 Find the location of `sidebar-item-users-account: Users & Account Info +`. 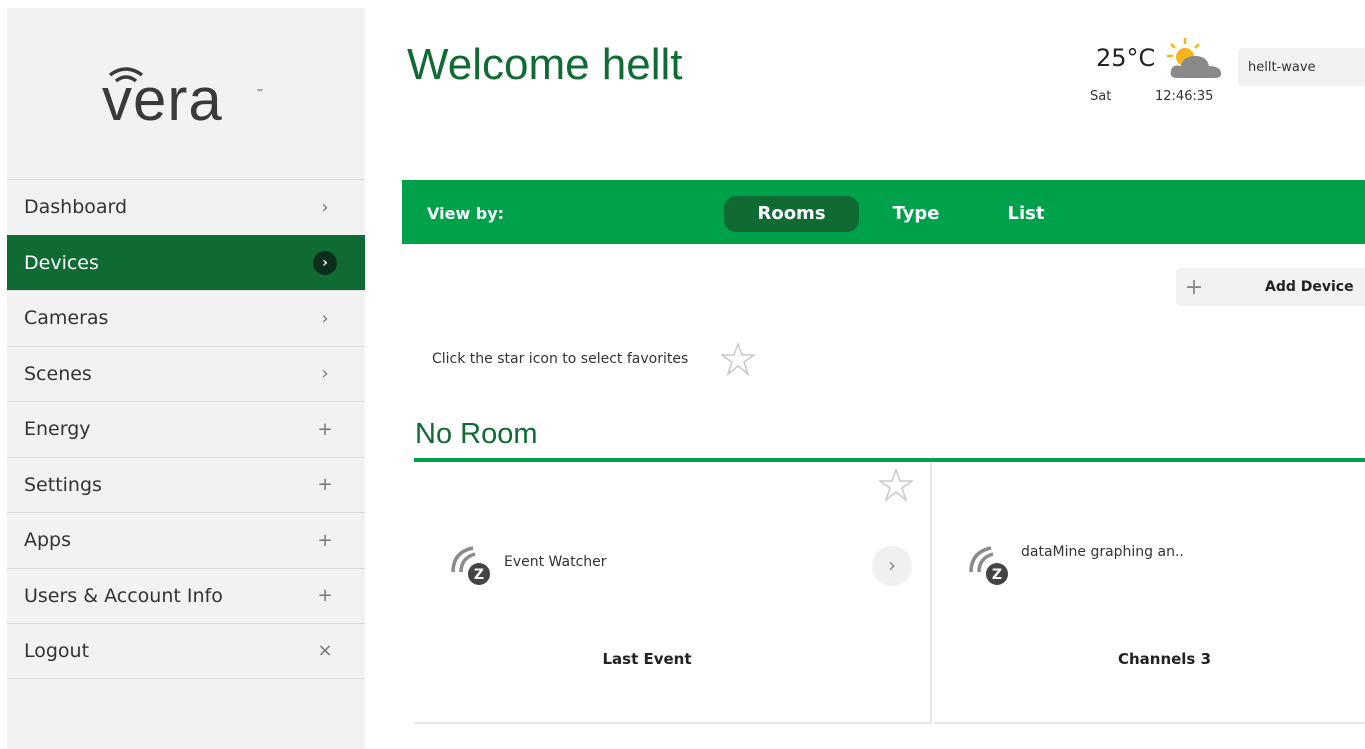

sidebar-item-users-account: Users & Account Info + is located at coordinates (186, 595).